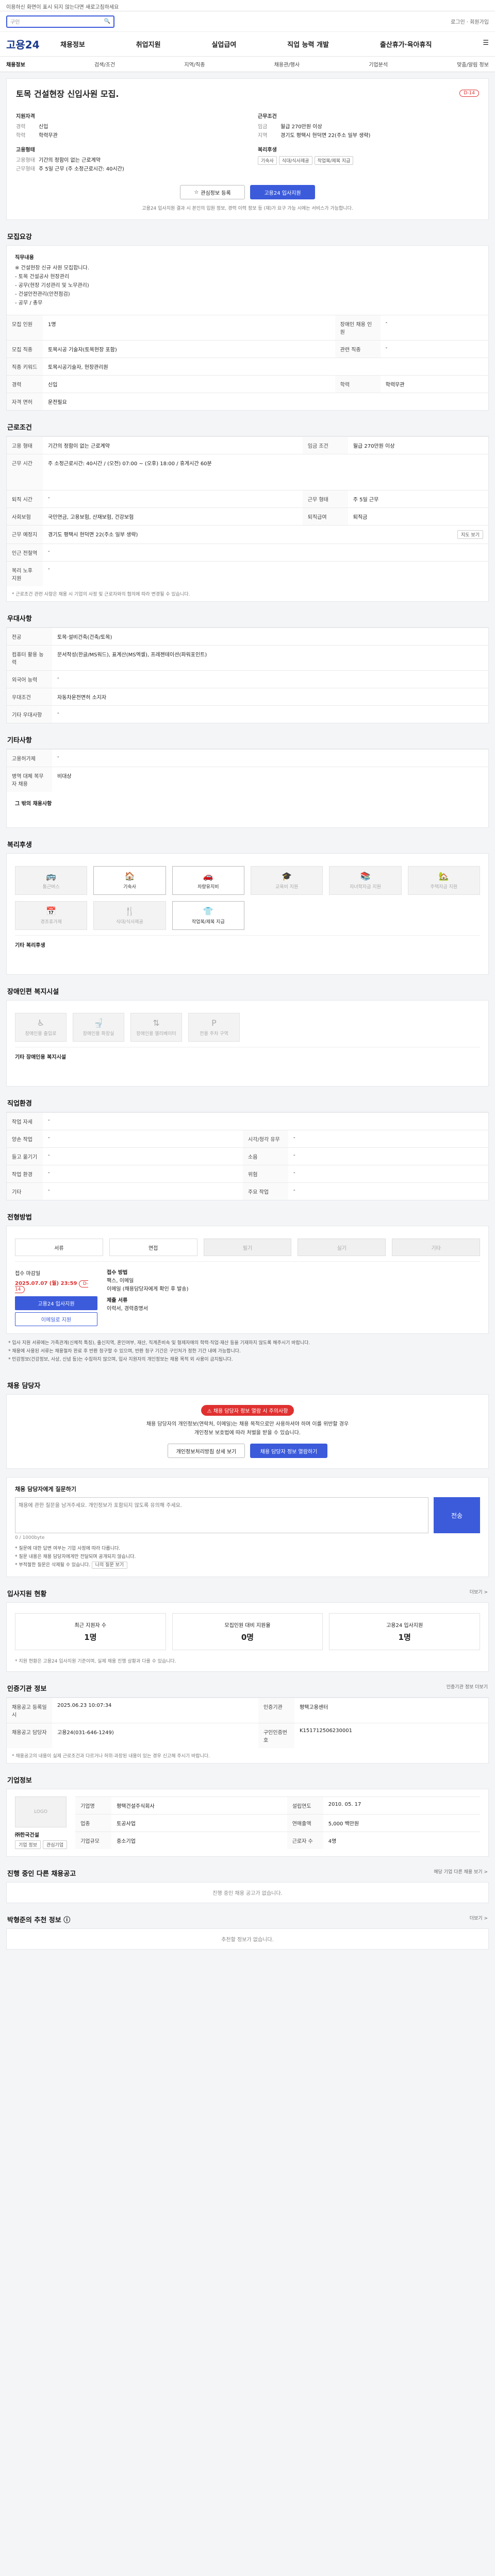 Image resolution: width=495 pixels, height=2576 pixels. What do you see at coordinates (365, 887) in the screenshot?
I see `tile-label: 자녀학자금 지원` at bounding box center [365, 887].